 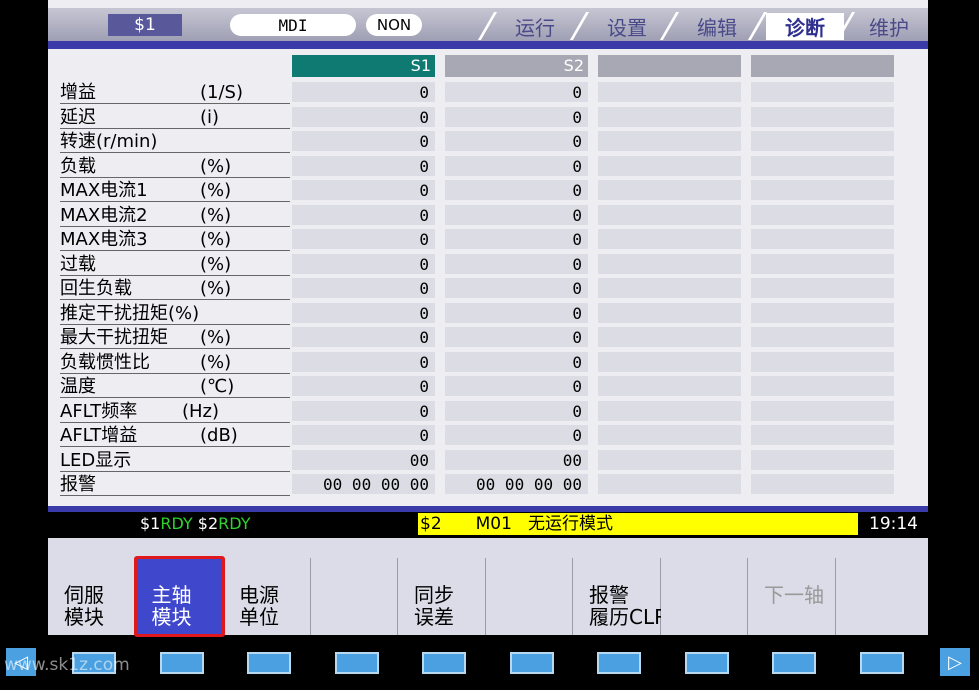 What do you see at coordinates (792, 596) in the screenshot?
I see `softkey-9: 下一轴` at bounding box center [792, 596].